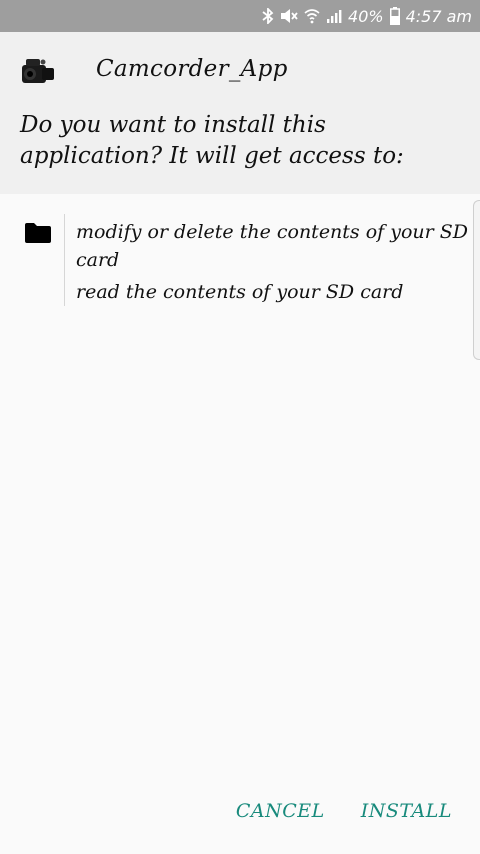 This screenshot has width=480, height=854. What do you see at coordinates (438, 16) in the screenshot?
I see `clock: 4:57 am` at bounding box center [438, 16].